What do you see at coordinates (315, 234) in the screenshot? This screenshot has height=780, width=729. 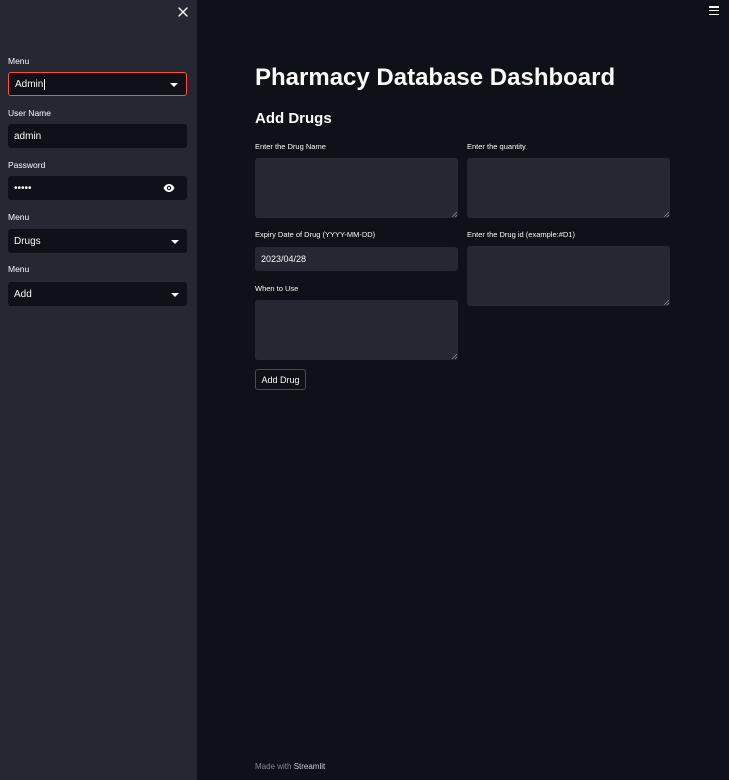 I see `expiry-date-label: Expiry Date of Drug (YYYY-MM-DD)` at bounding box center [315, 234].